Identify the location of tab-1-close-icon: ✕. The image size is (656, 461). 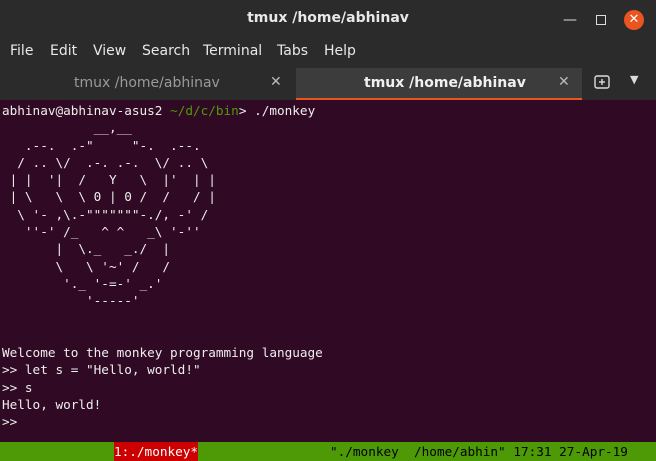
(276, 82).